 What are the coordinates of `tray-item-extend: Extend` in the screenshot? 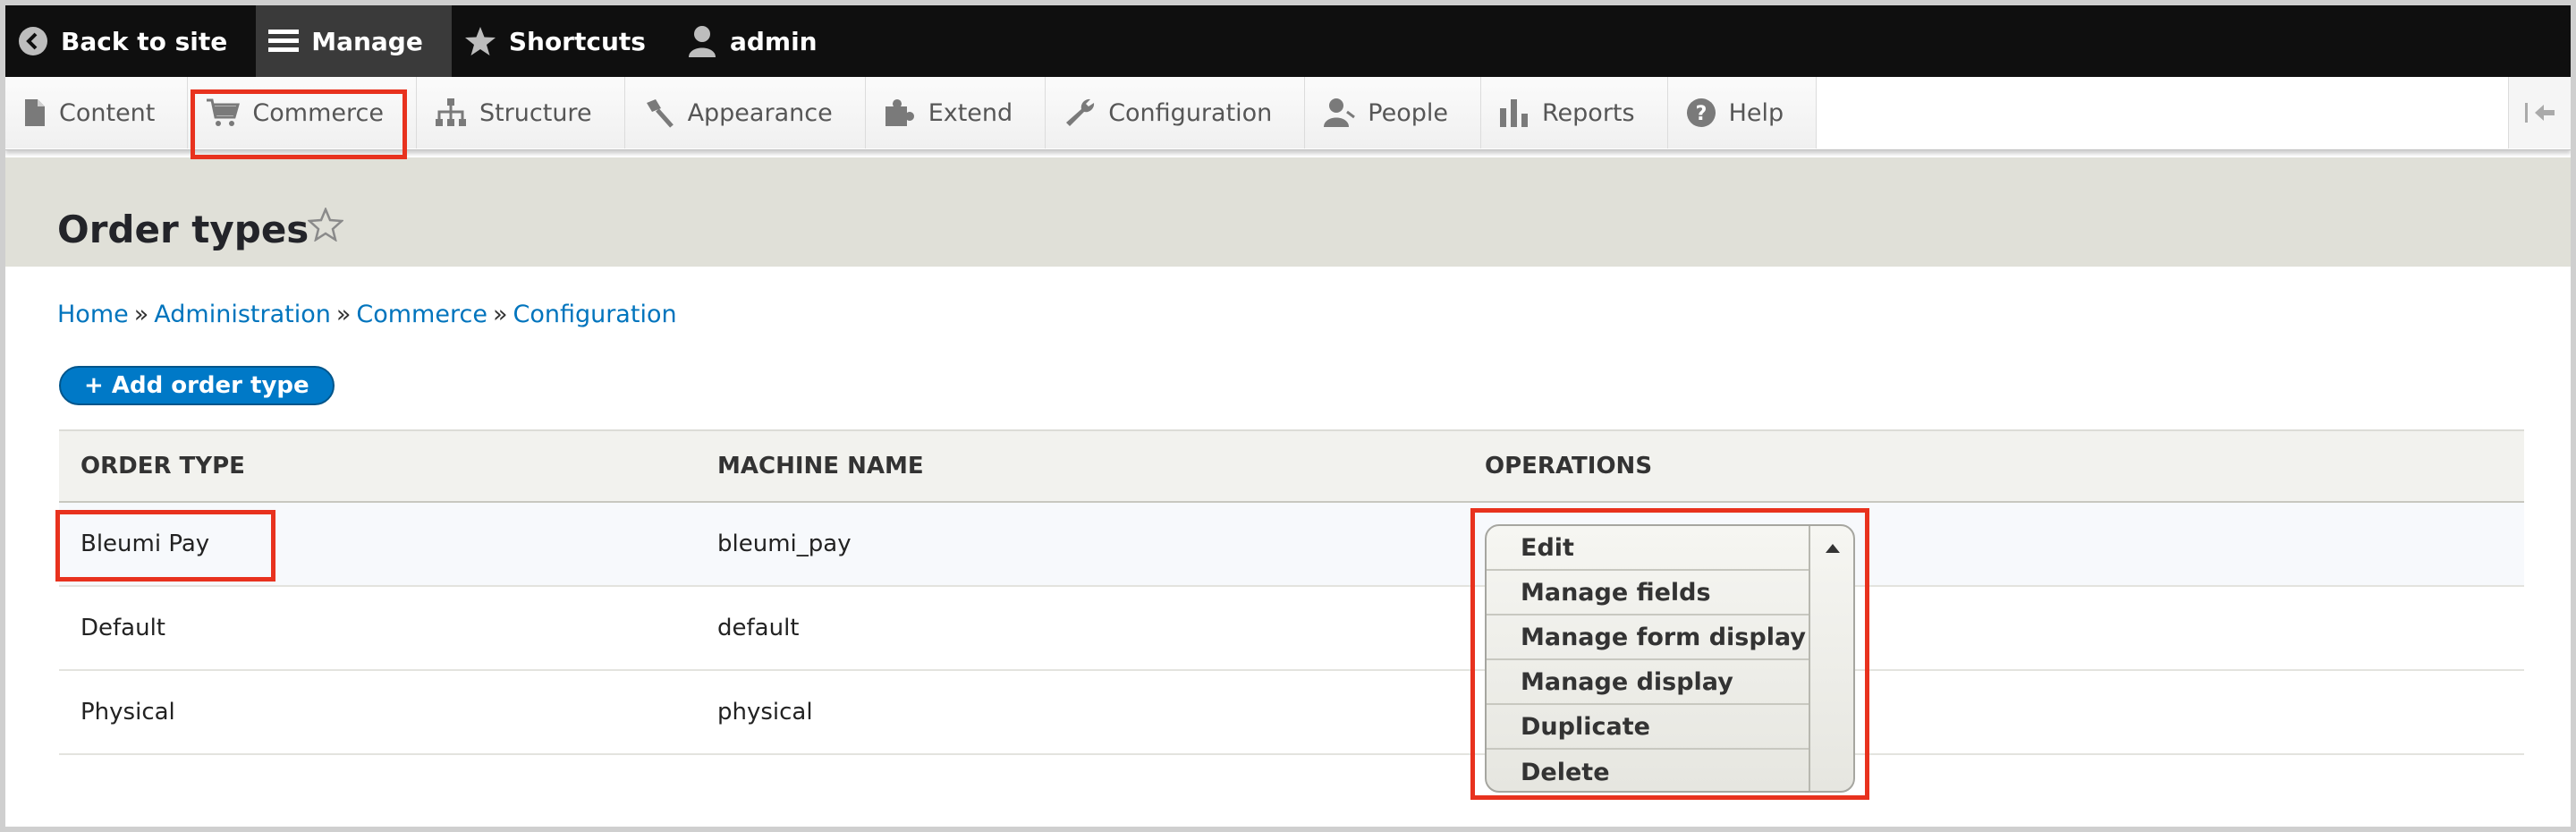 It's located at (955, 113).